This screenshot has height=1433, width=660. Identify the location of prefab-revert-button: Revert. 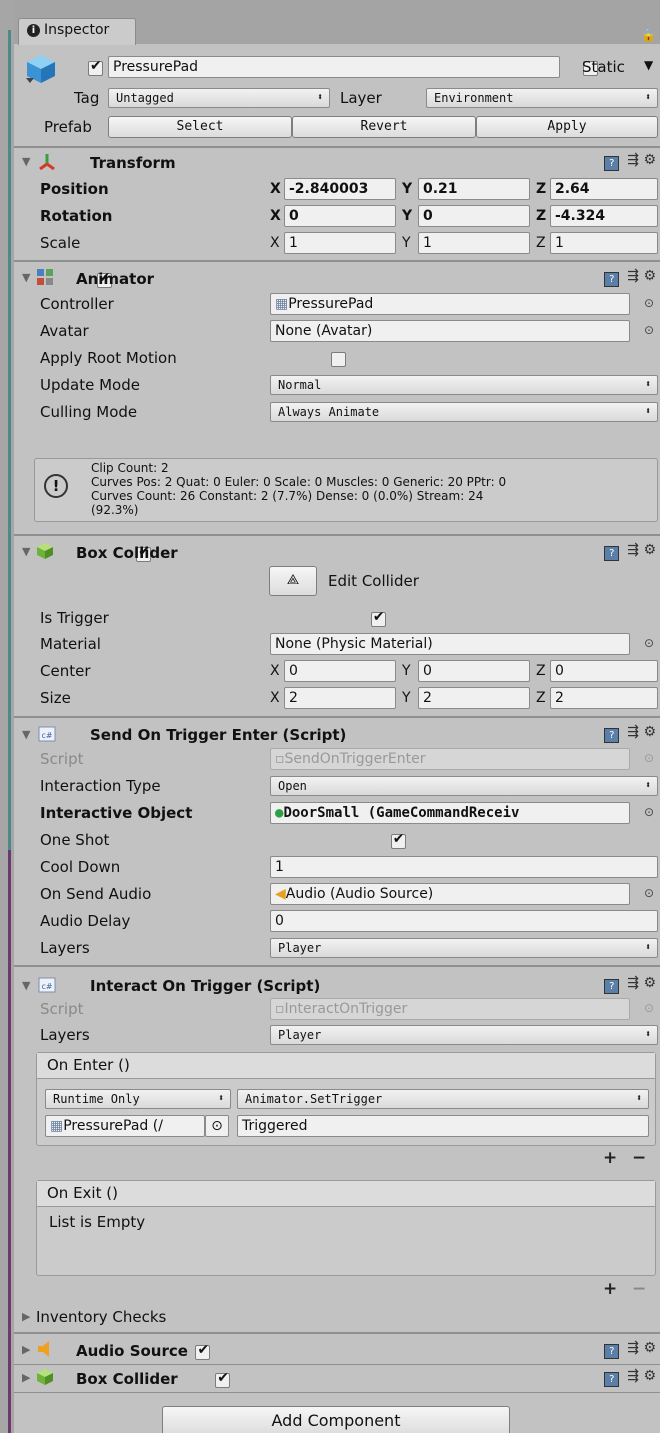
(384, 127).